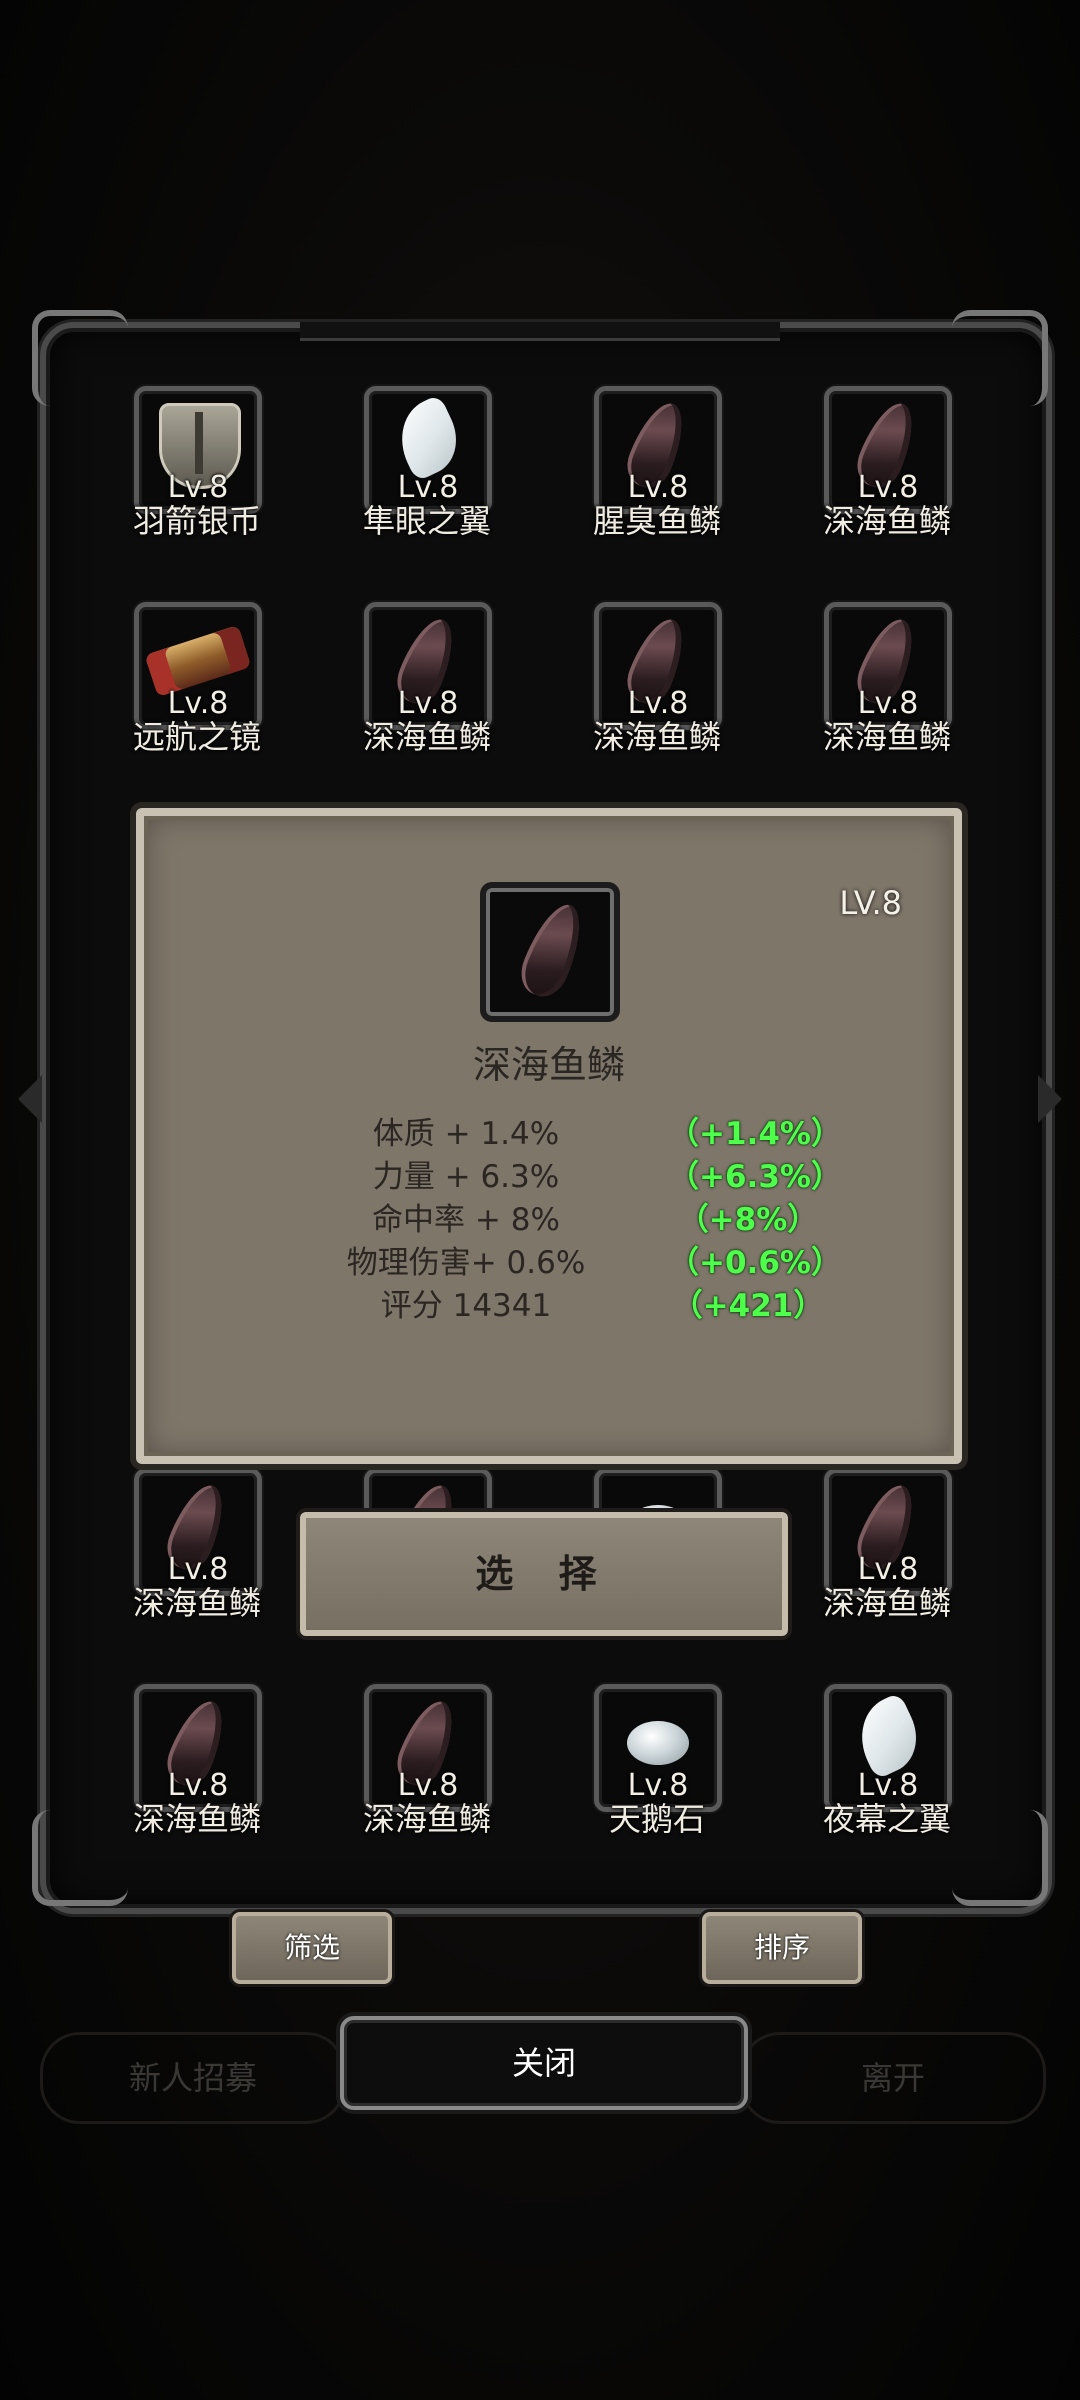 The image size is (1080, 2400). Describe the element at coordinates (548, 1065) in the screenshot. I see `detail-item-name: 深海鱼鳞` at that location.